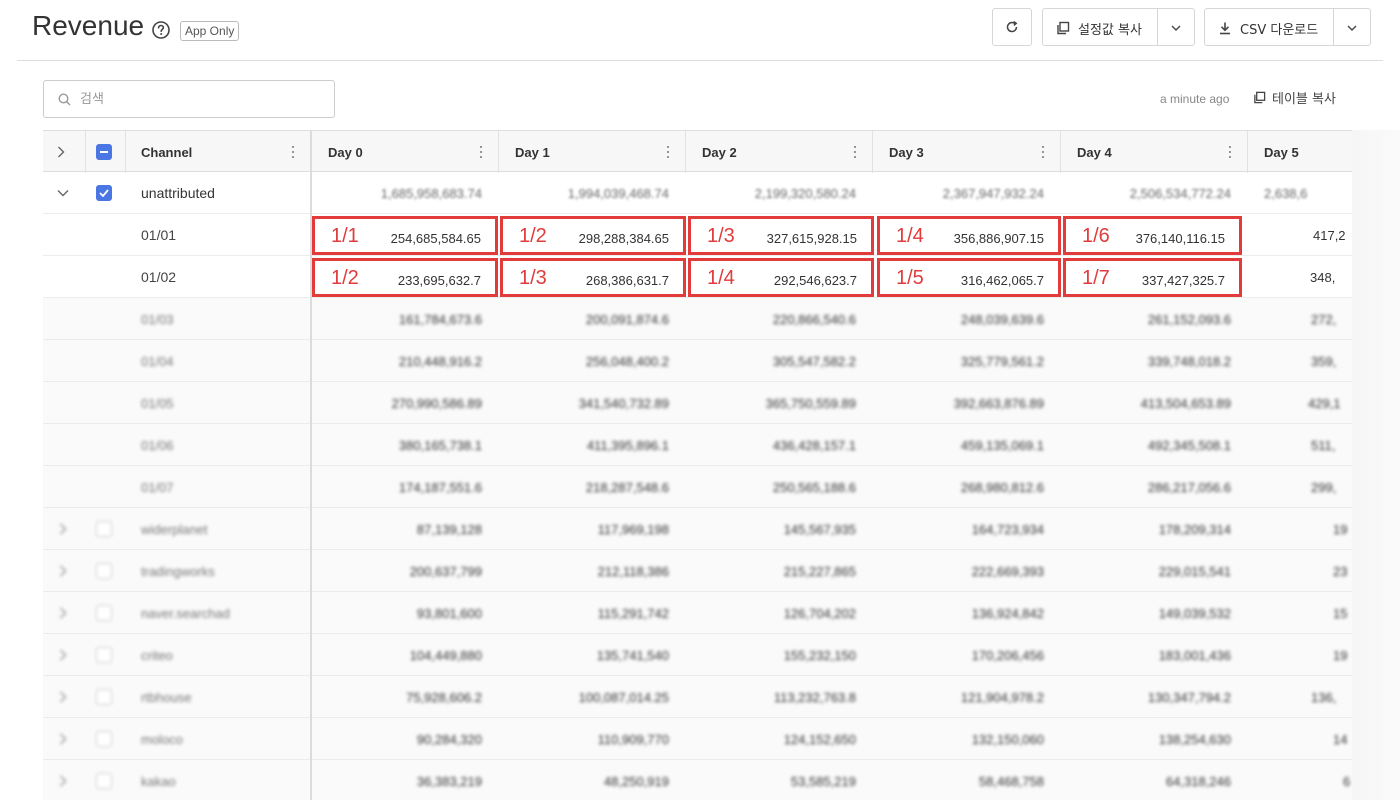 The image size is (1400, 800). What do you see at coordinates (969, 277) in the screenshot?
I see `highlighted-cell: 1/5 316,462,065.7` at bounding box center [969, 277].